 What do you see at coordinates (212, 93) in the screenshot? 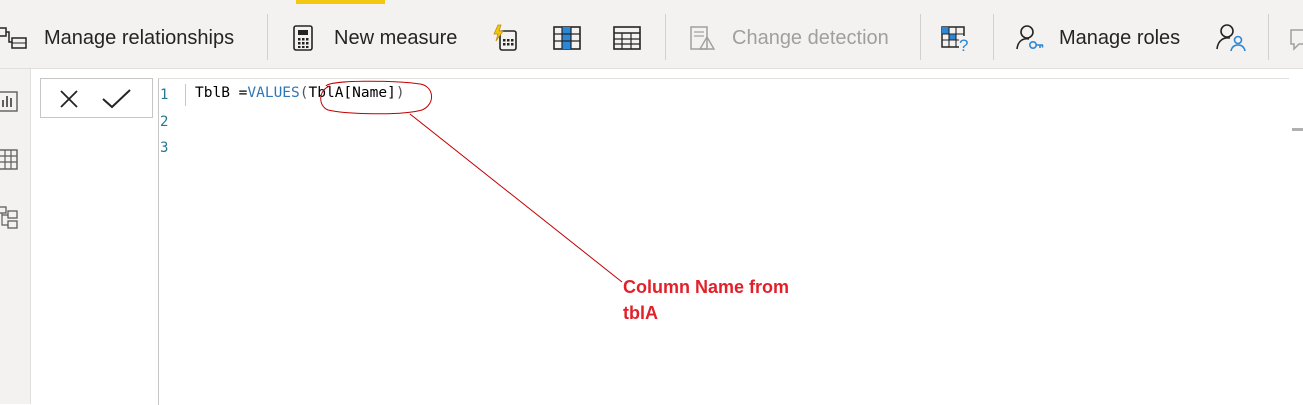
I see `table-name-token: TblB` at bounding box center [212, 93].